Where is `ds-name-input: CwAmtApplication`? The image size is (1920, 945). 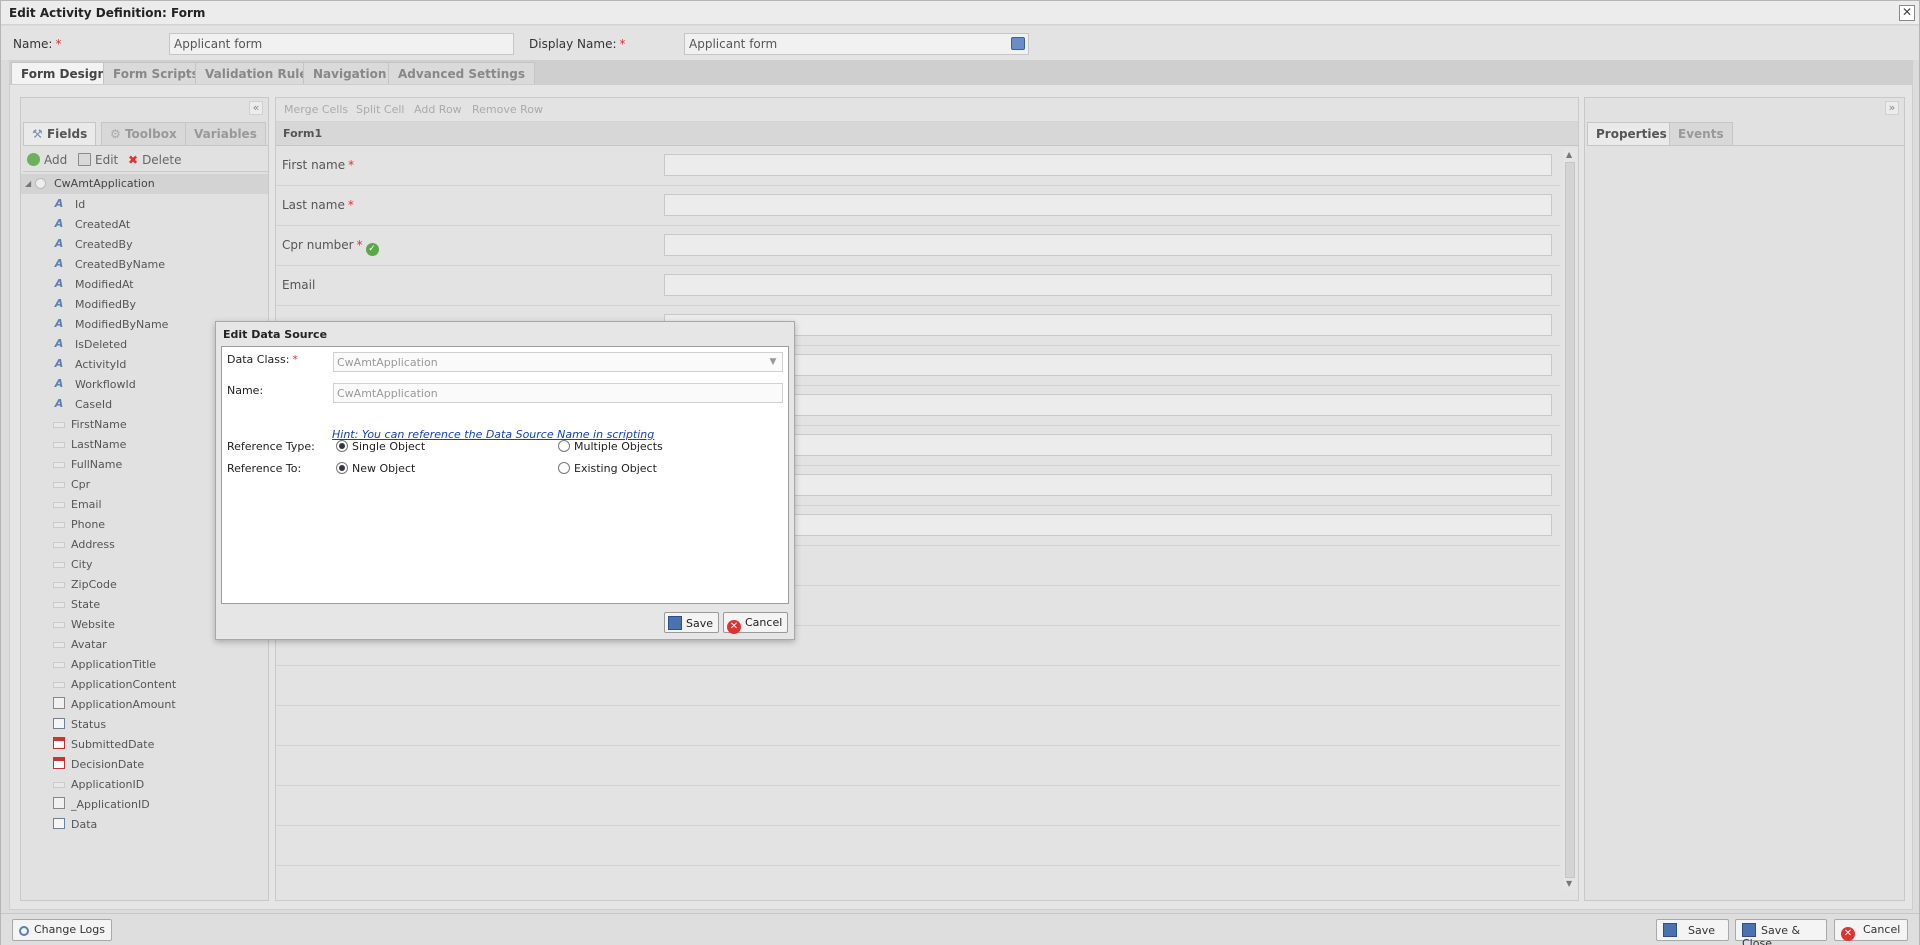 ds-name-input: CwAmtApplication is located at coordinates (558, 393).